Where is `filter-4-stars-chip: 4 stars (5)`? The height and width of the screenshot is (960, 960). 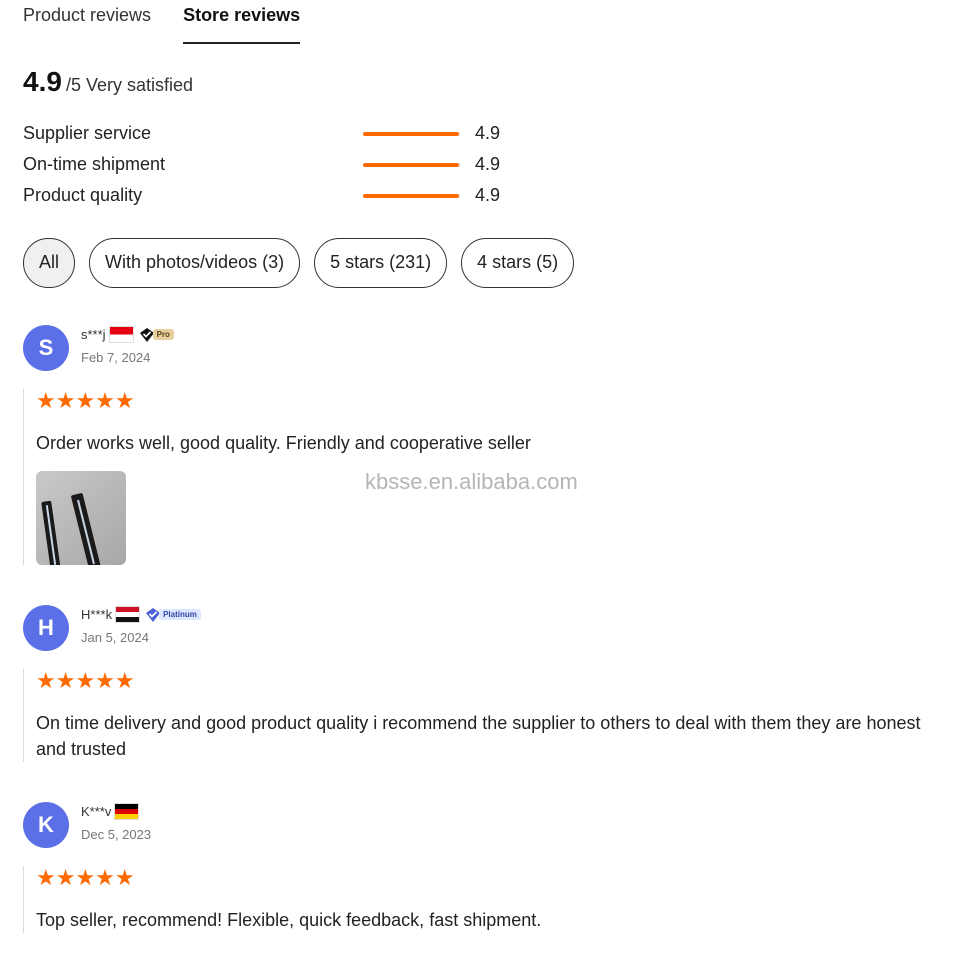 filter-4-stars-chip: 4 stars (5) is located at coordinates (518, 263).